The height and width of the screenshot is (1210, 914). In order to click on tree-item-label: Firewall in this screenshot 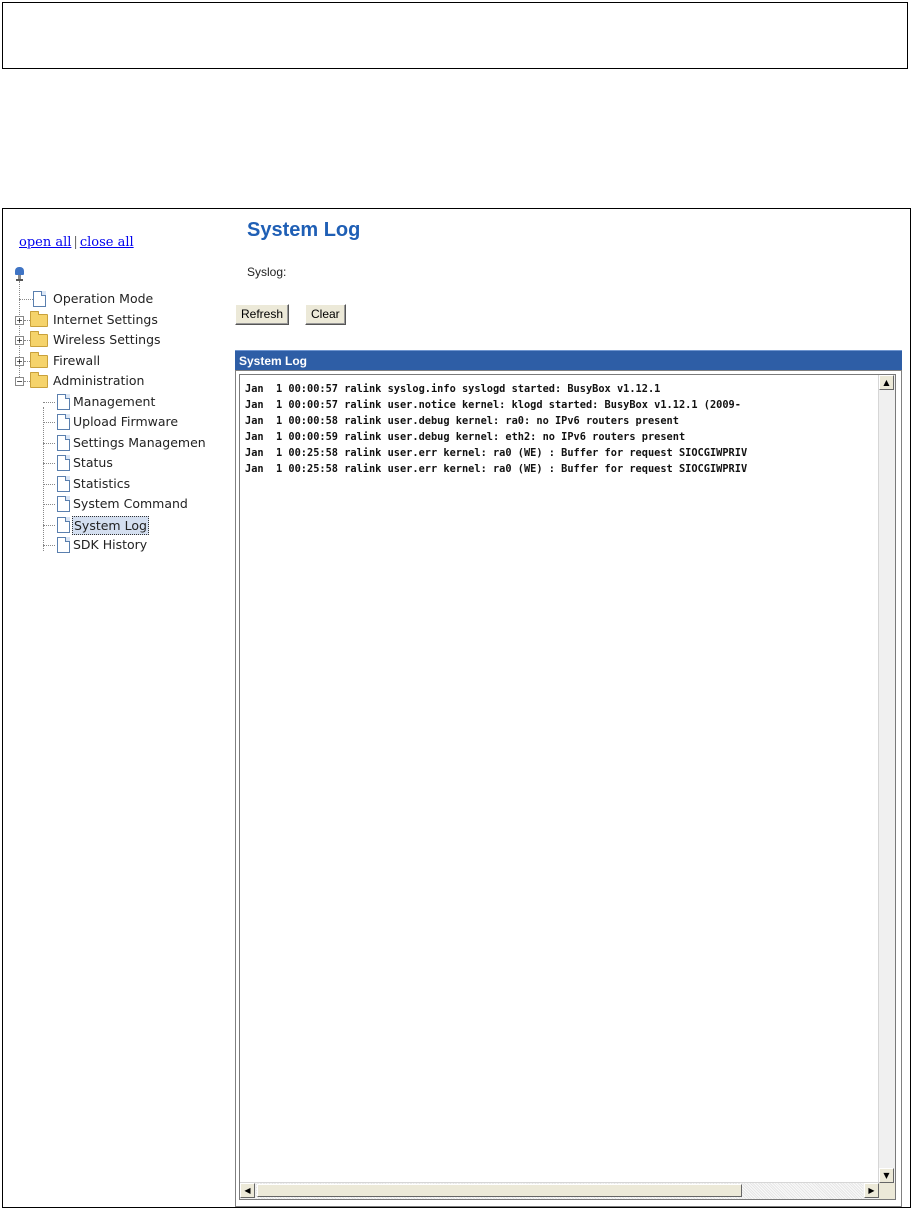, I will do `click(76, 361)`.